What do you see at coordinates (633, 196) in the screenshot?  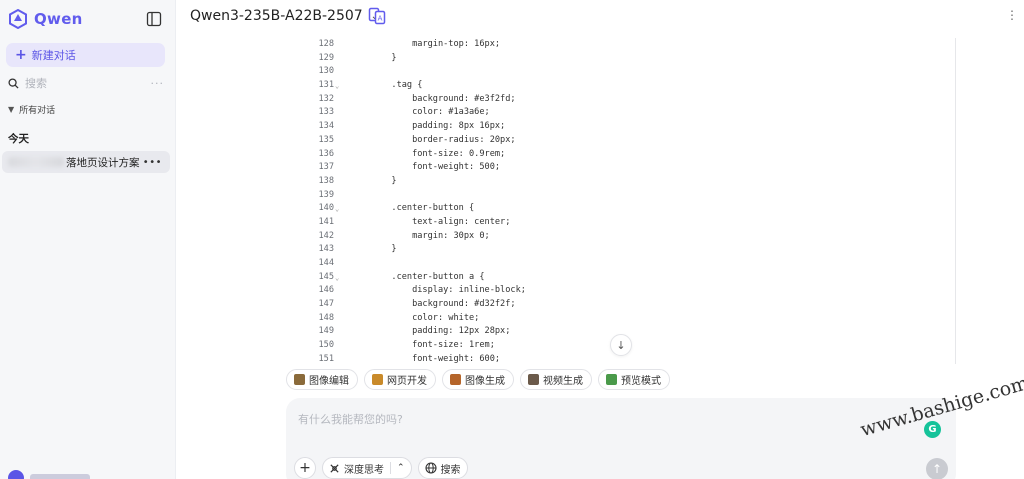 I see `code-line: 139` at bounding box center [633, 196].